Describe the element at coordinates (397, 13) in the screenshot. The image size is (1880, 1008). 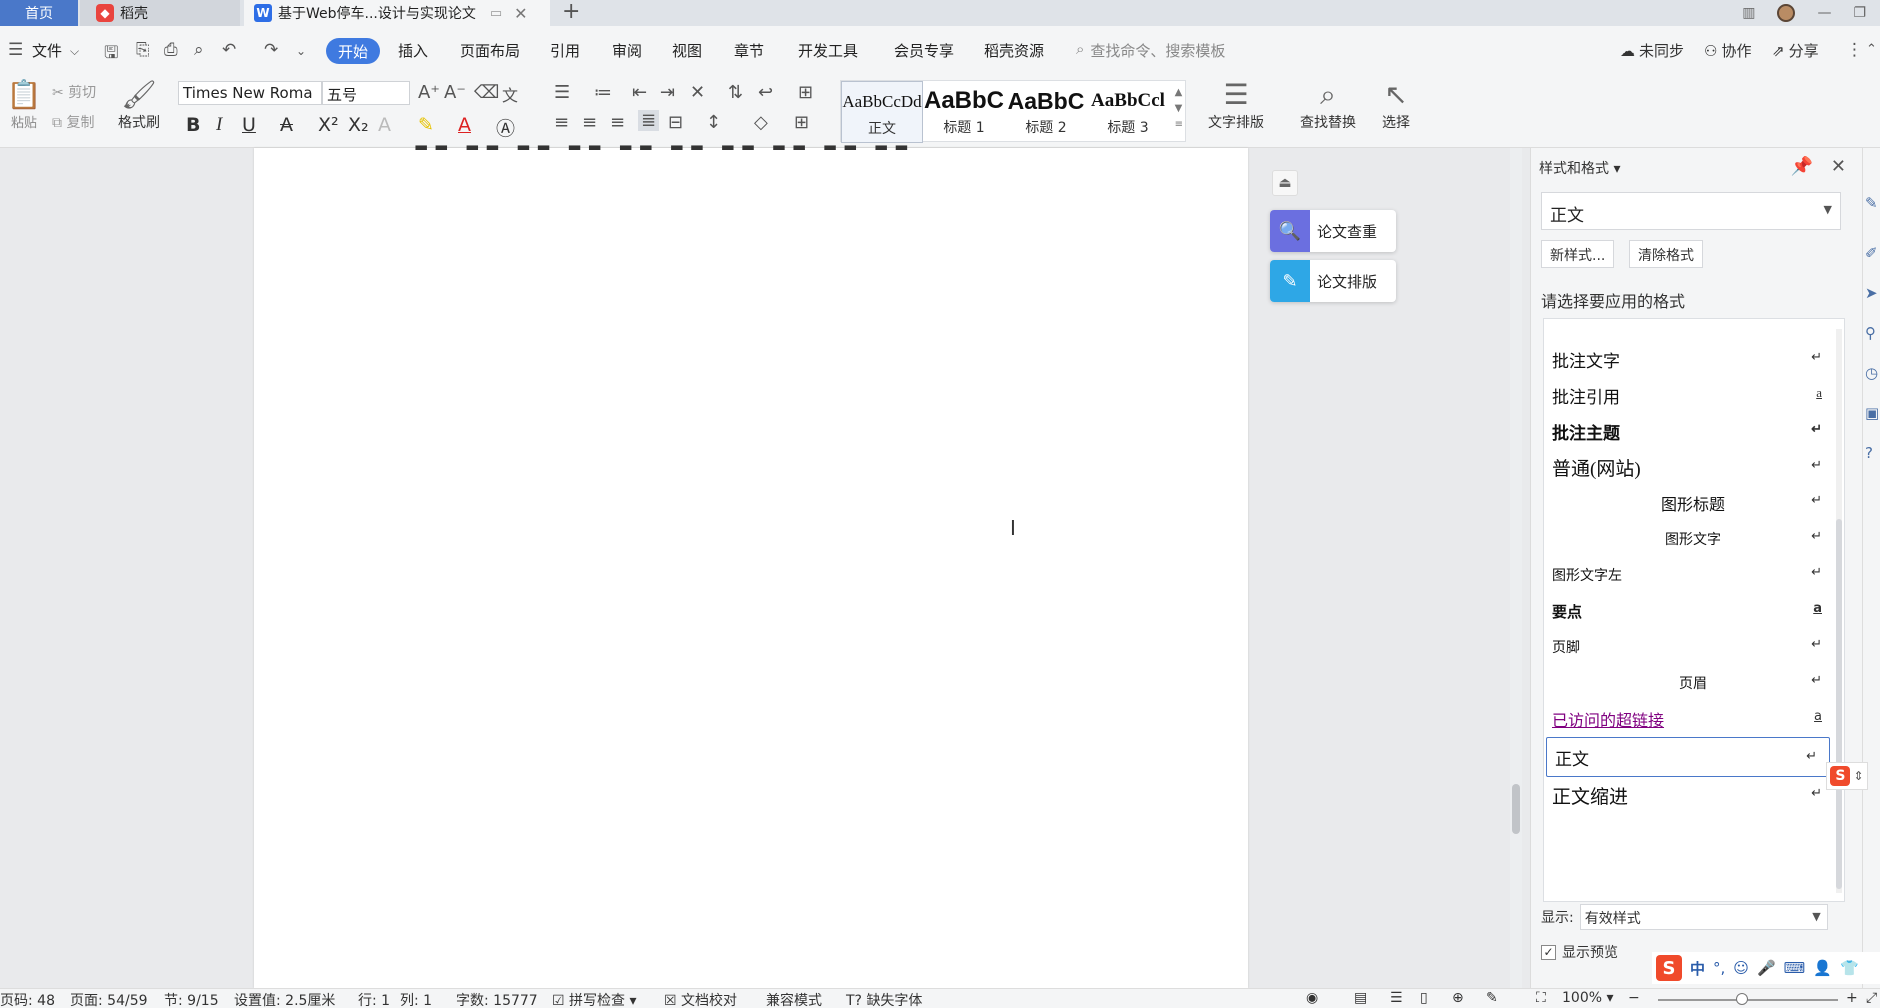
I see `tab-document: W 基于Web停车...设计与实现论文 ▭ ✕` at that location.